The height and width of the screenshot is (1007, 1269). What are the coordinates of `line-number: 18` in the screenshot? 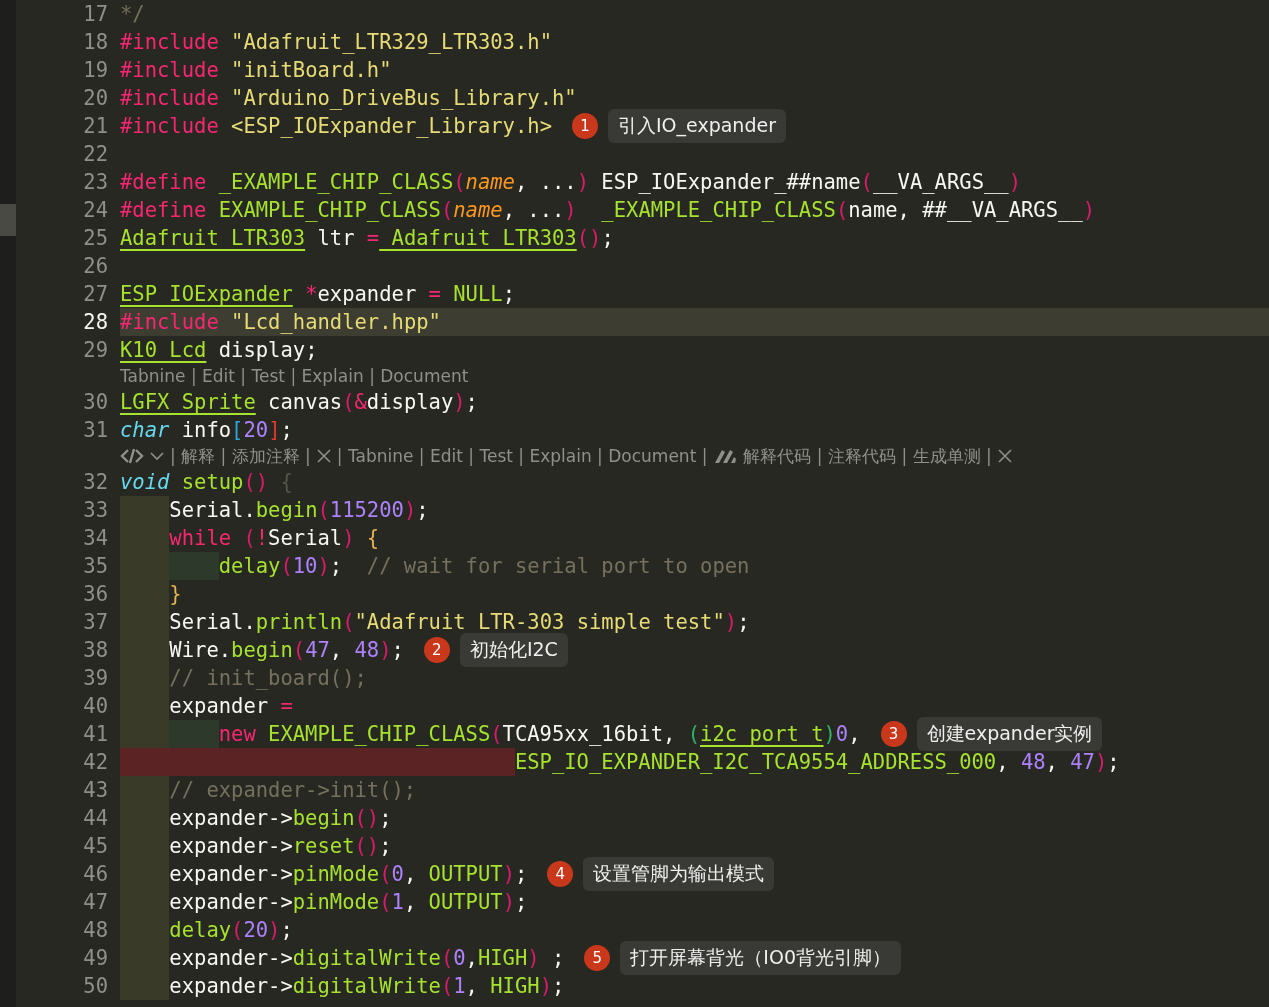 It's located at (95, 42).